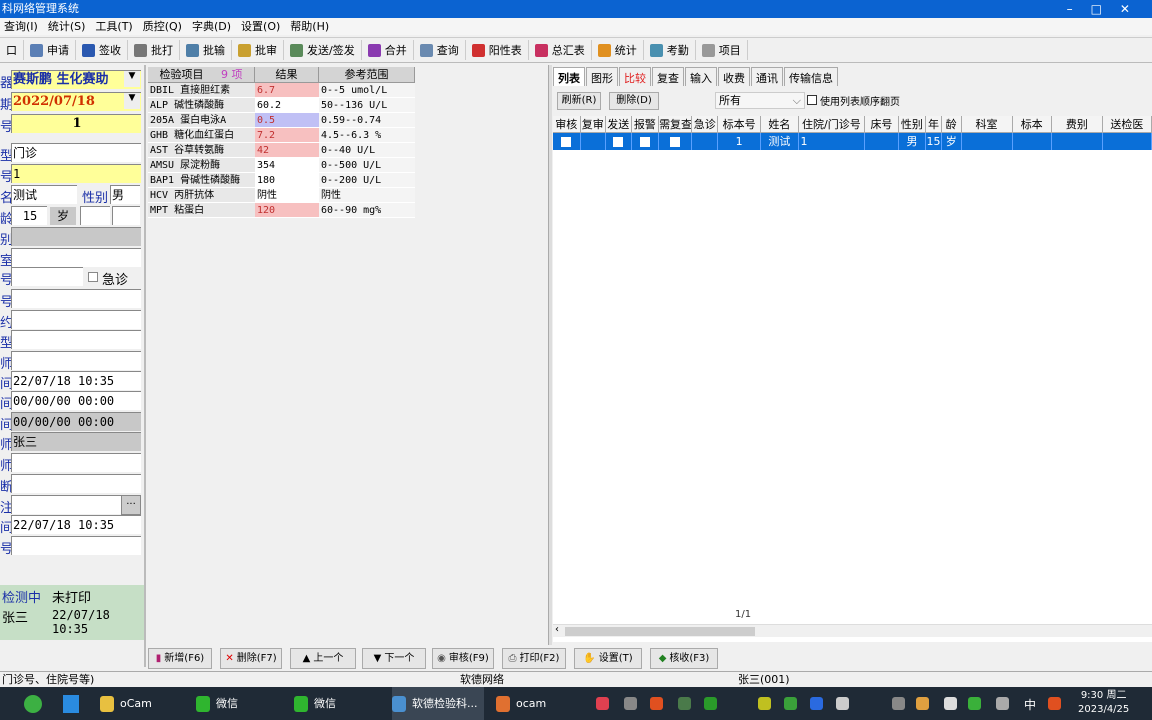 The width and height of the screenshot is (1152, 720). I want to click on result-value: 60.2, so click(287, 105).